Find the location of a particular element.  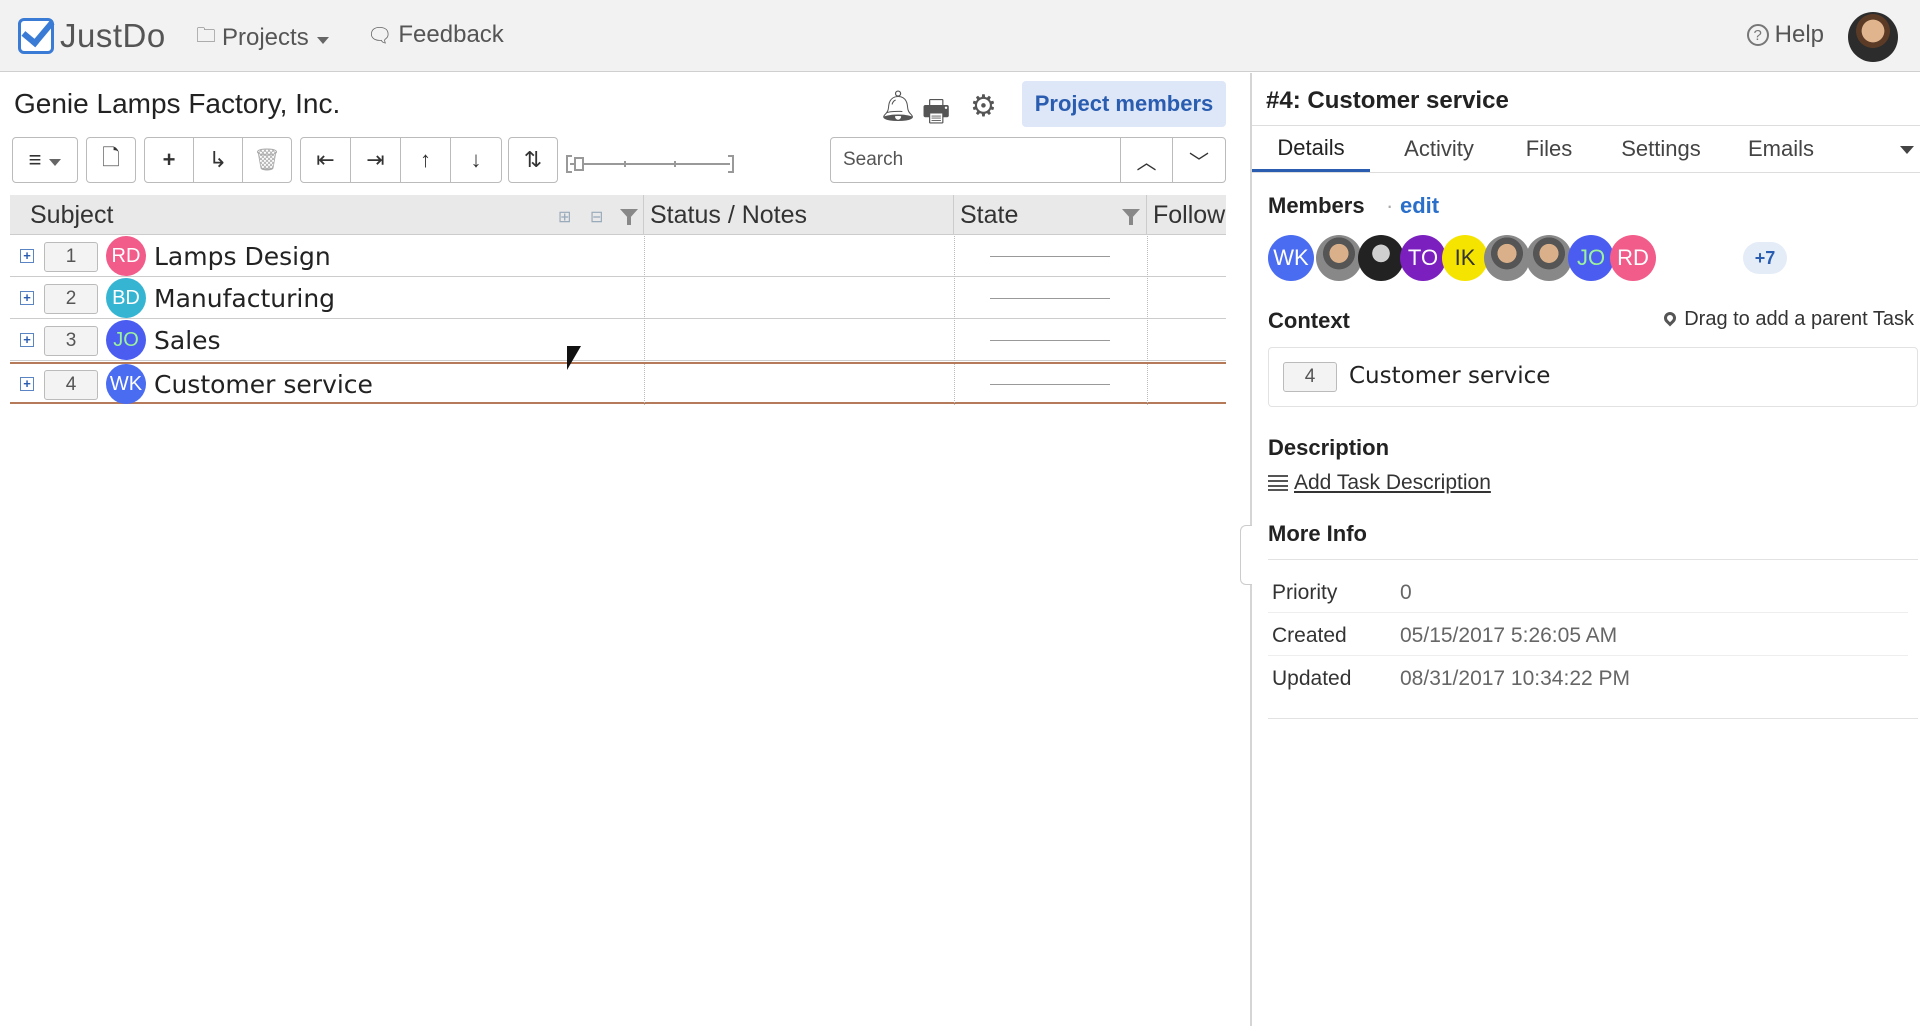

user-avatar is located at coordinates (1873, 37).